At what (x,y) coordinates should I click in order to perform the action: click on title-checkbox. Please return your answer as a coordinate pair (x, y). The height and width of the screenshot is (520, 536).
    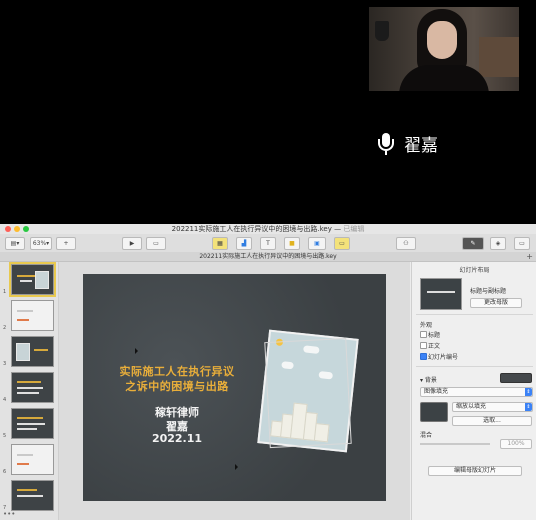
    Looking at the image, I should click on (423, 334).